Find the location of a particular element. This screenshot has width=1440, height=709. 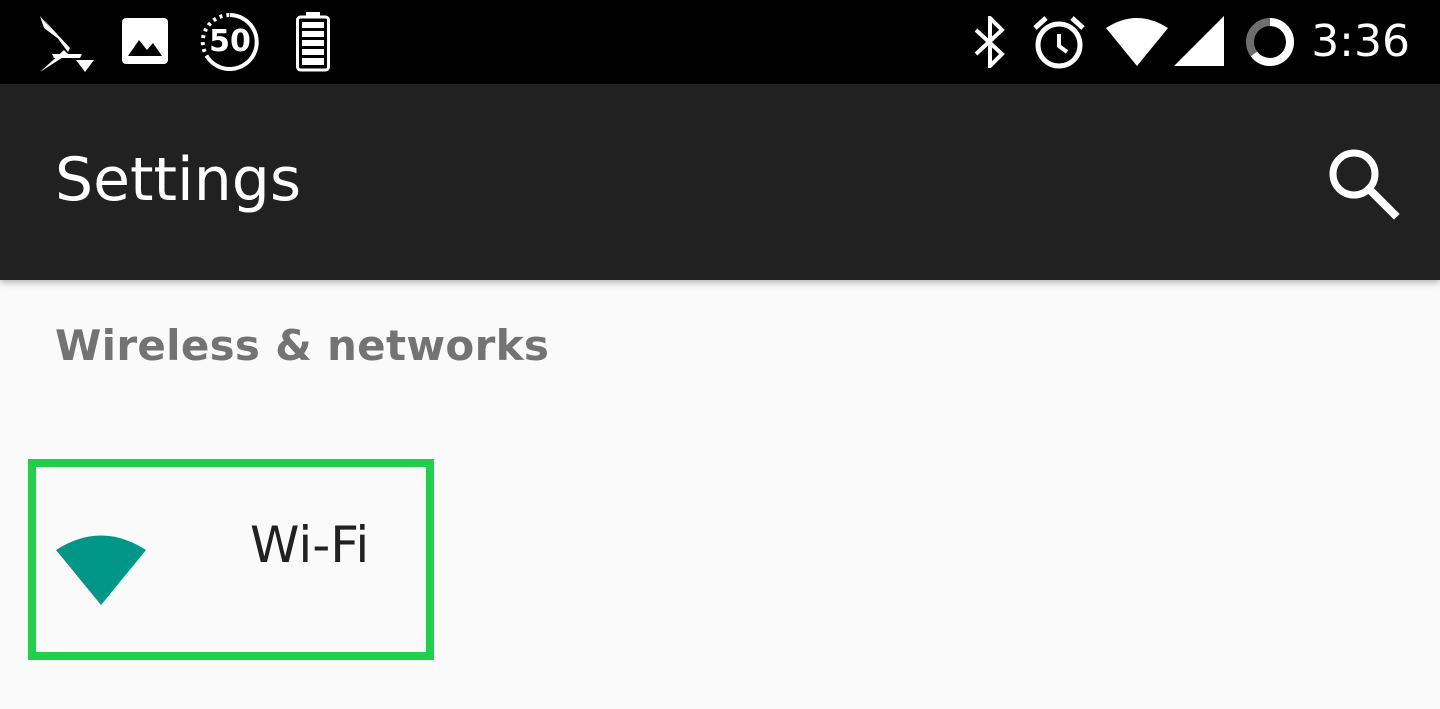

data-saver-icon is located at coordinates (1270, 42).